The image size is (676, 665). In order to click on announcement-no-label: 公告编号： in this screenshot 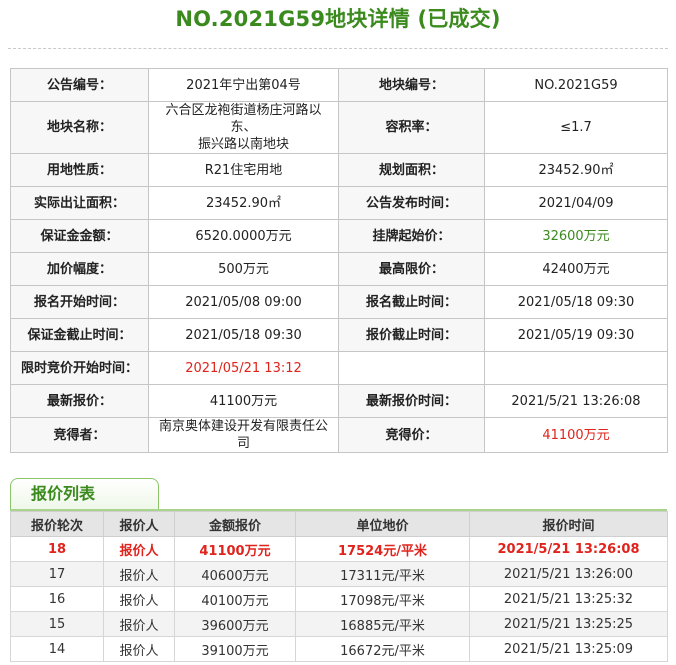, I will do `click(79, 85)`.